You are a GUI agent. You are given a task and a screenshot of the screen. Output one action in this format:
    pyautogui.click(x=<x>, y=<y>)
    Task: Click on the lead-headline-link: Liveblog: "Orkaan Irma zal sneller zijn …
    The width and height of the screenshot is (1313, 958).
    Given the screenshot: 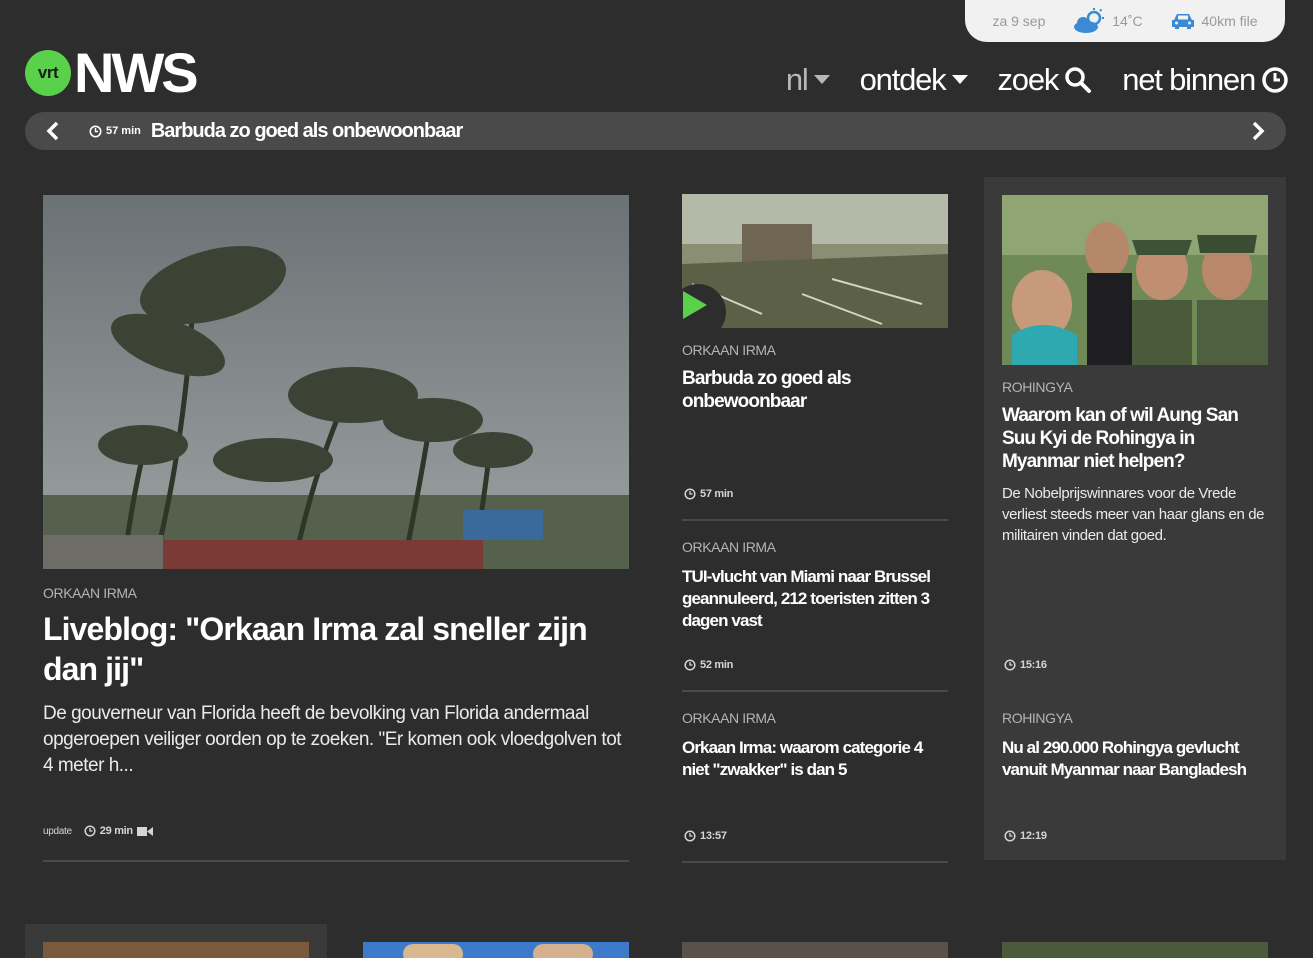 What is the action you would take?
    pyautogui.click(x=338, y=649)
    